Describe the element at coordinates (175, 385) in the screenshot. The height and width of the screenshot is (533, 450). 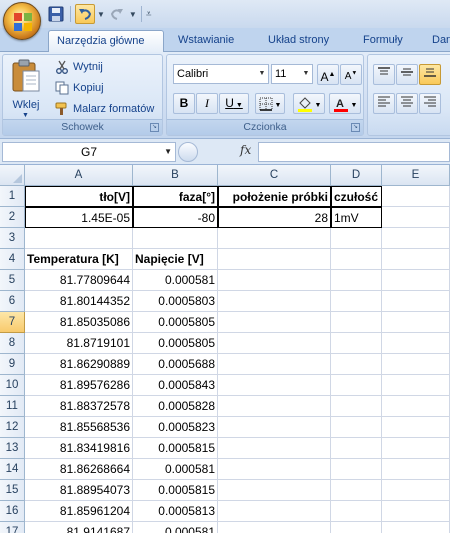
I see `cell-b10: 0.0005843` at that location.